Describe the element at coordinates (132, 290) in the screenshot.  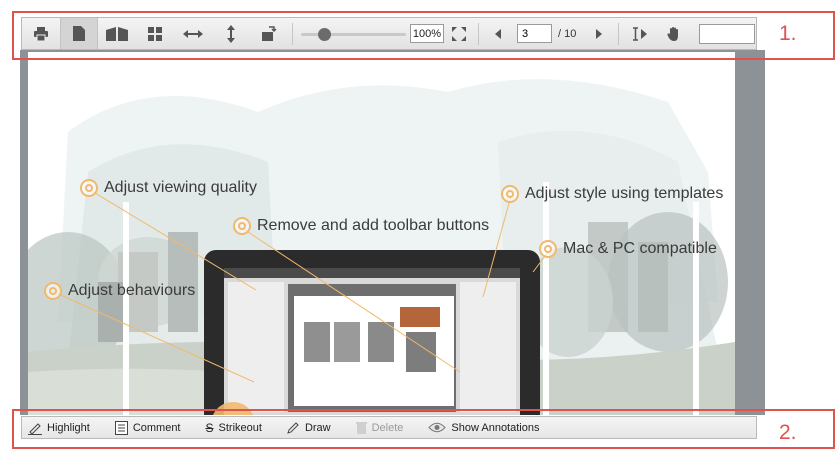
I see `callout-text: Adjust behaviours` at that location.